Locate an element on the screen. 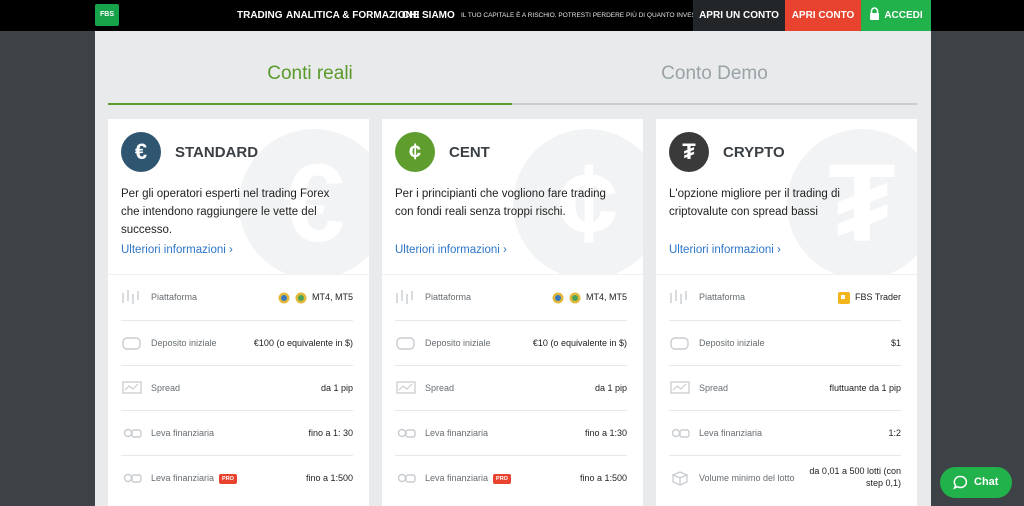 The image size is (1024, 506). tab-demo-account: Conto Demo is located at coordinates (714, 68).